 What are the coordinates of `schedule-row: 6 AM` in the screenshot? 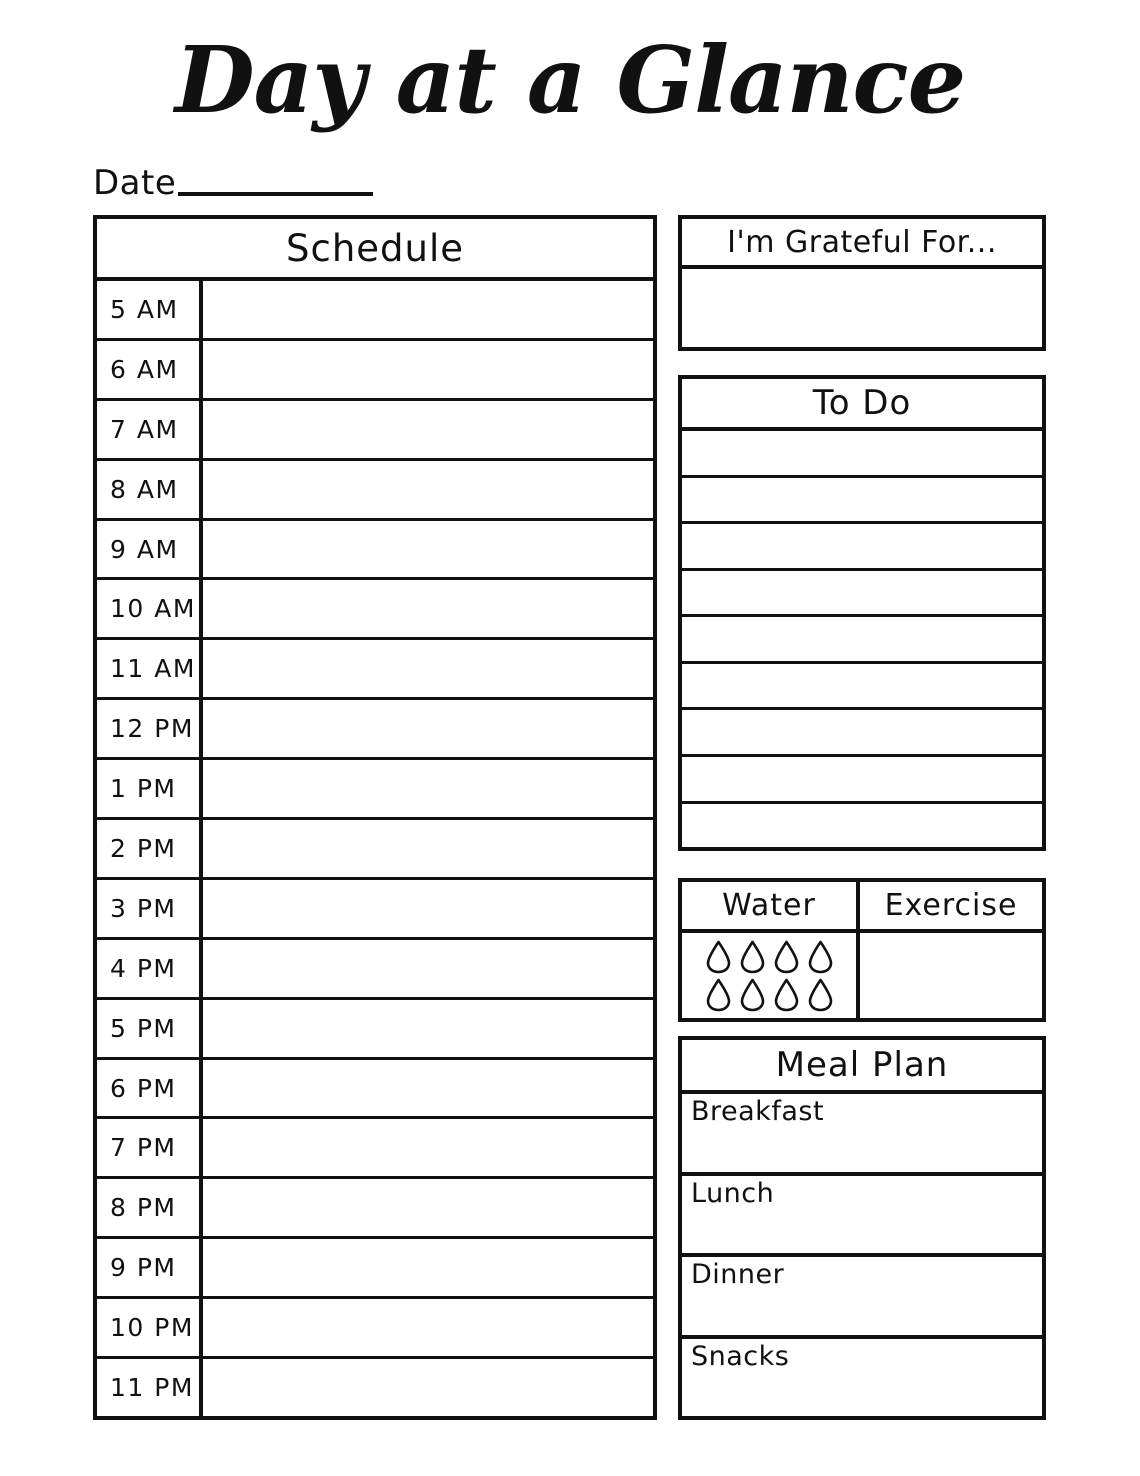 It's located at (375, 370).